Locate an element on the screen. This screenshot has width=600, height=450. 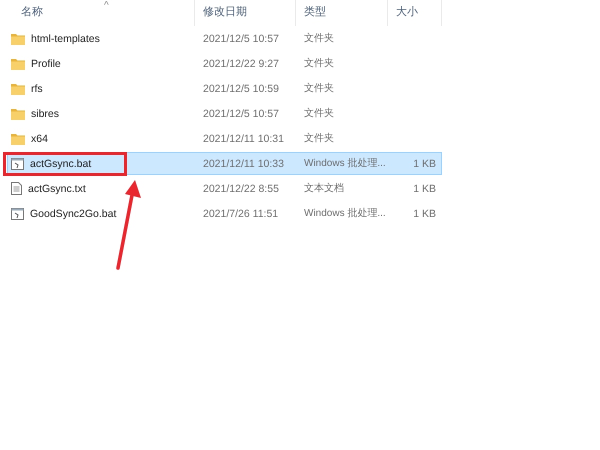
file-name: Profile is located at coordinates (46, 64).